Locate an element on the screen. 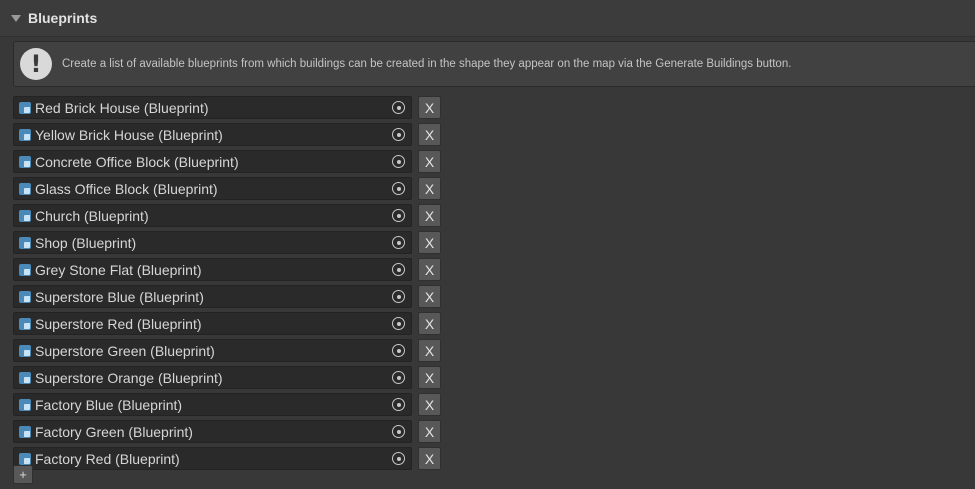  object-field-label: Factory Green (Blueprint) is located at coordinates (114, 431).